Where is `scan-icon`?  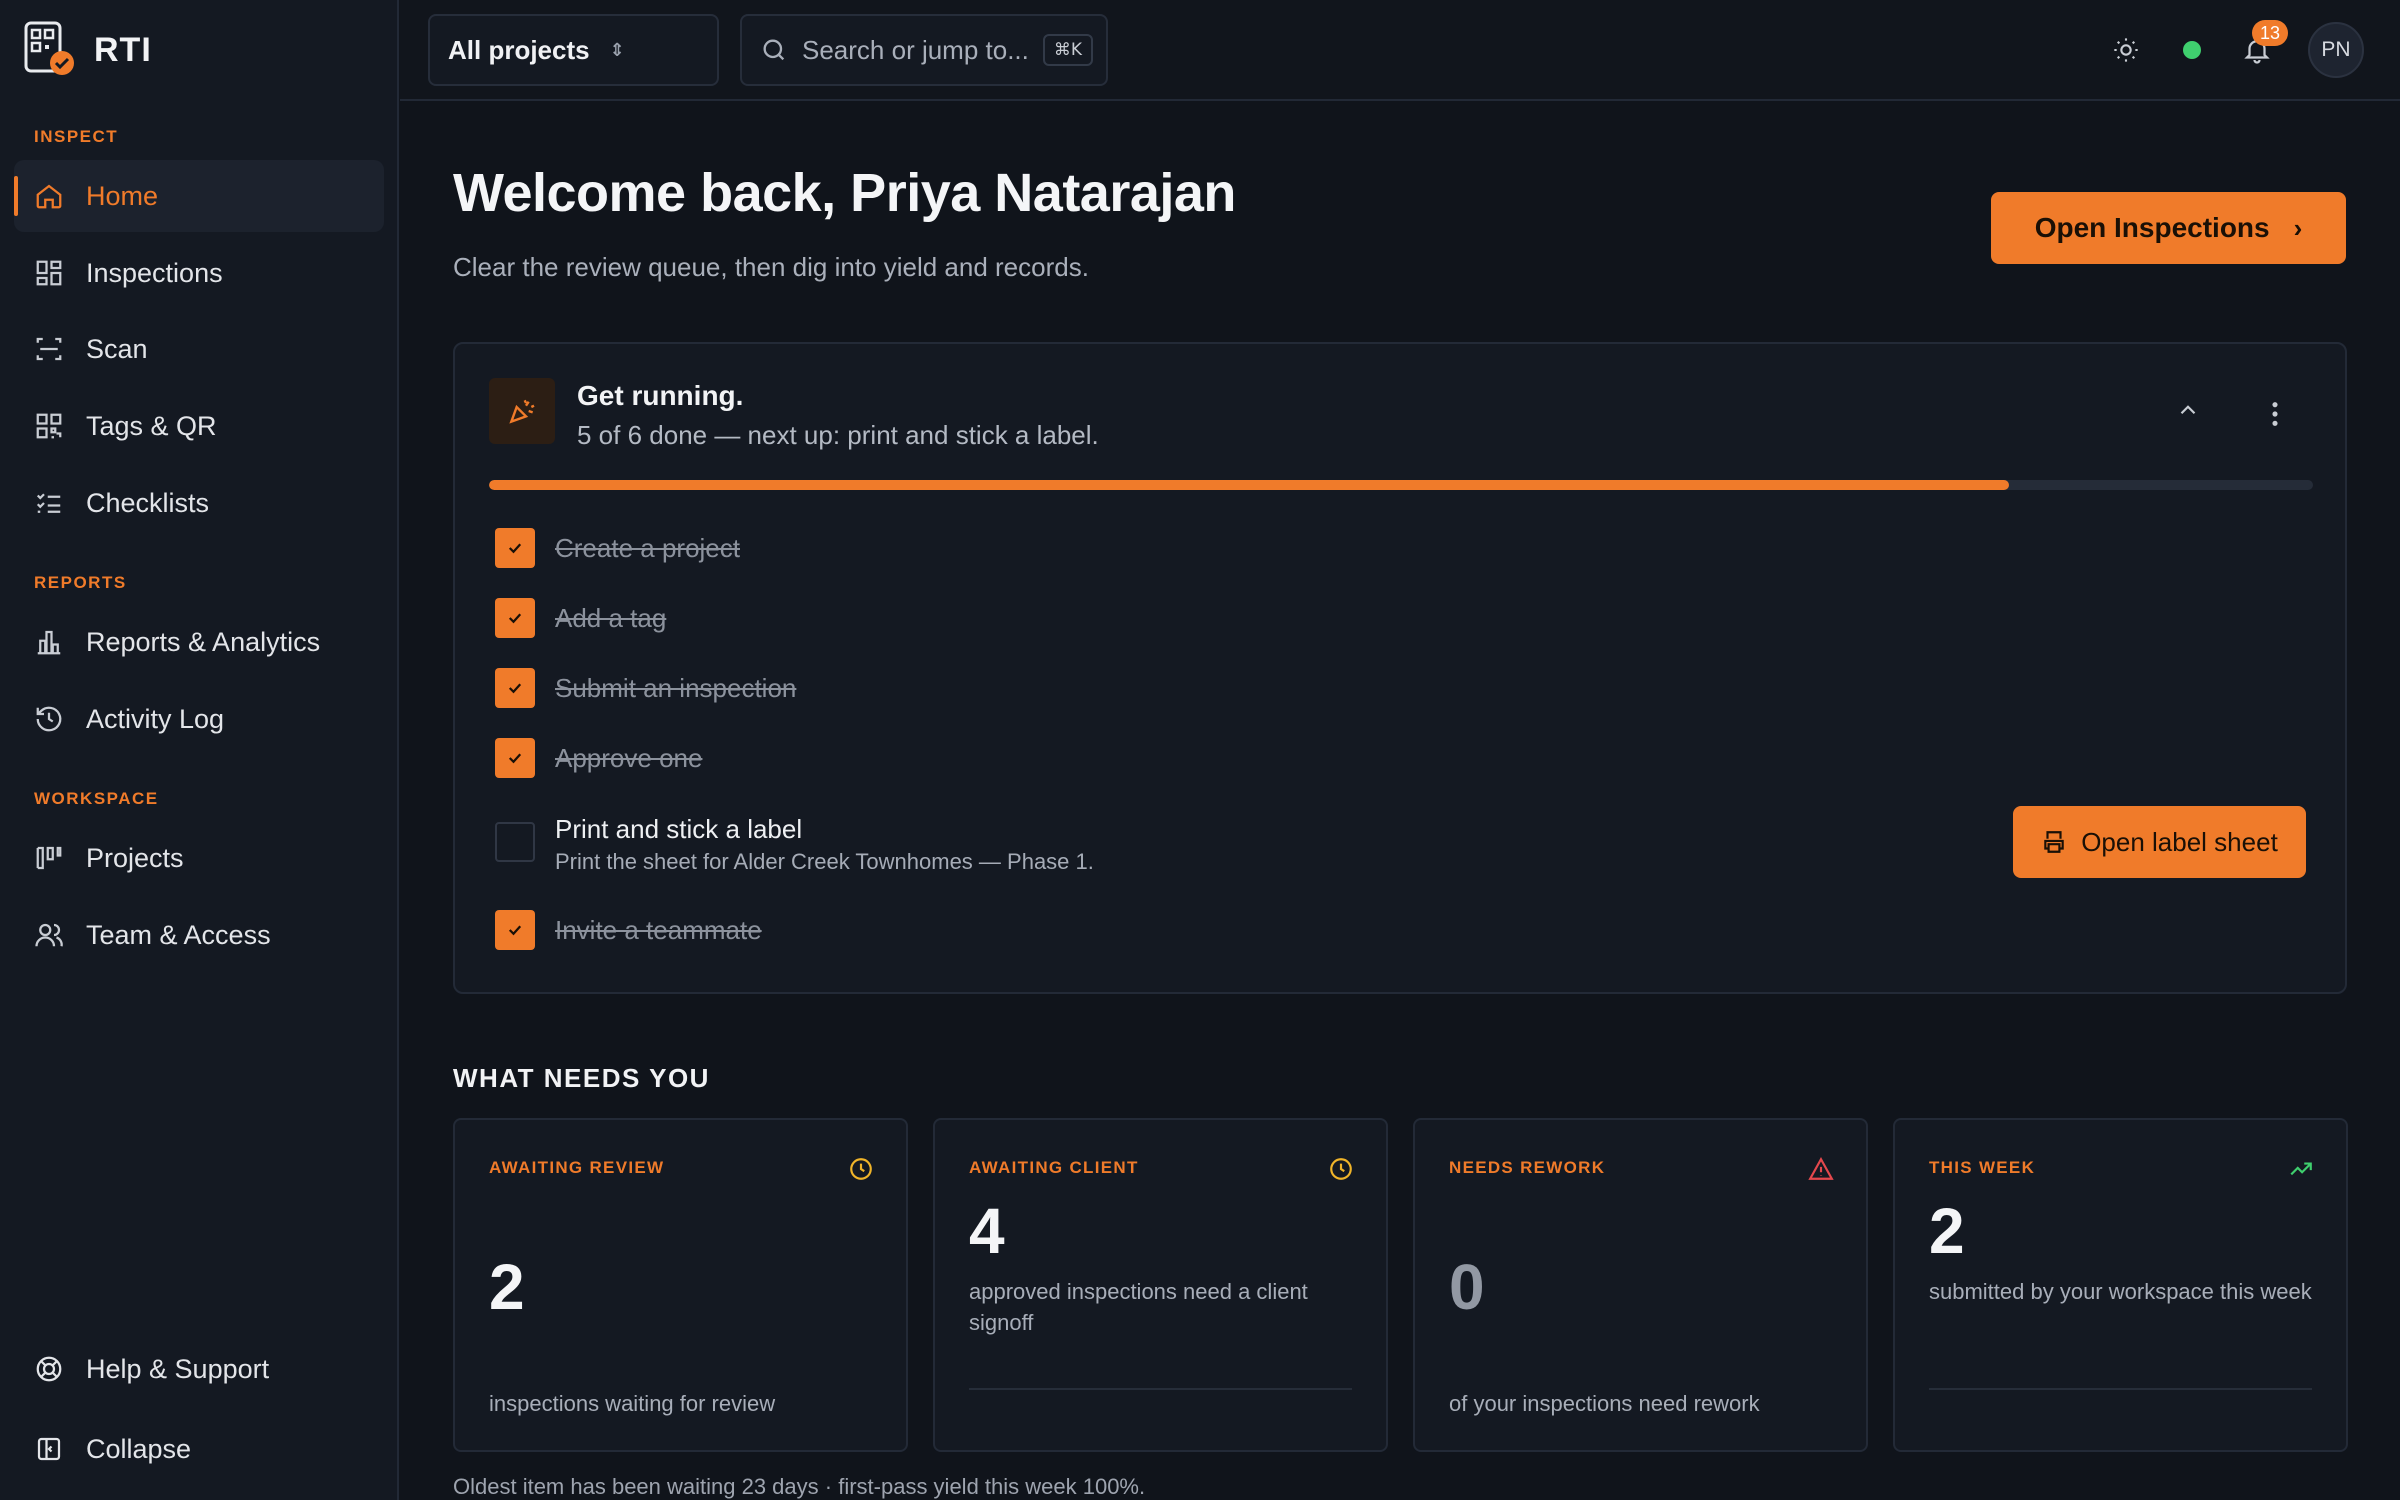 scan-icon is located at coordinates (49, 349).